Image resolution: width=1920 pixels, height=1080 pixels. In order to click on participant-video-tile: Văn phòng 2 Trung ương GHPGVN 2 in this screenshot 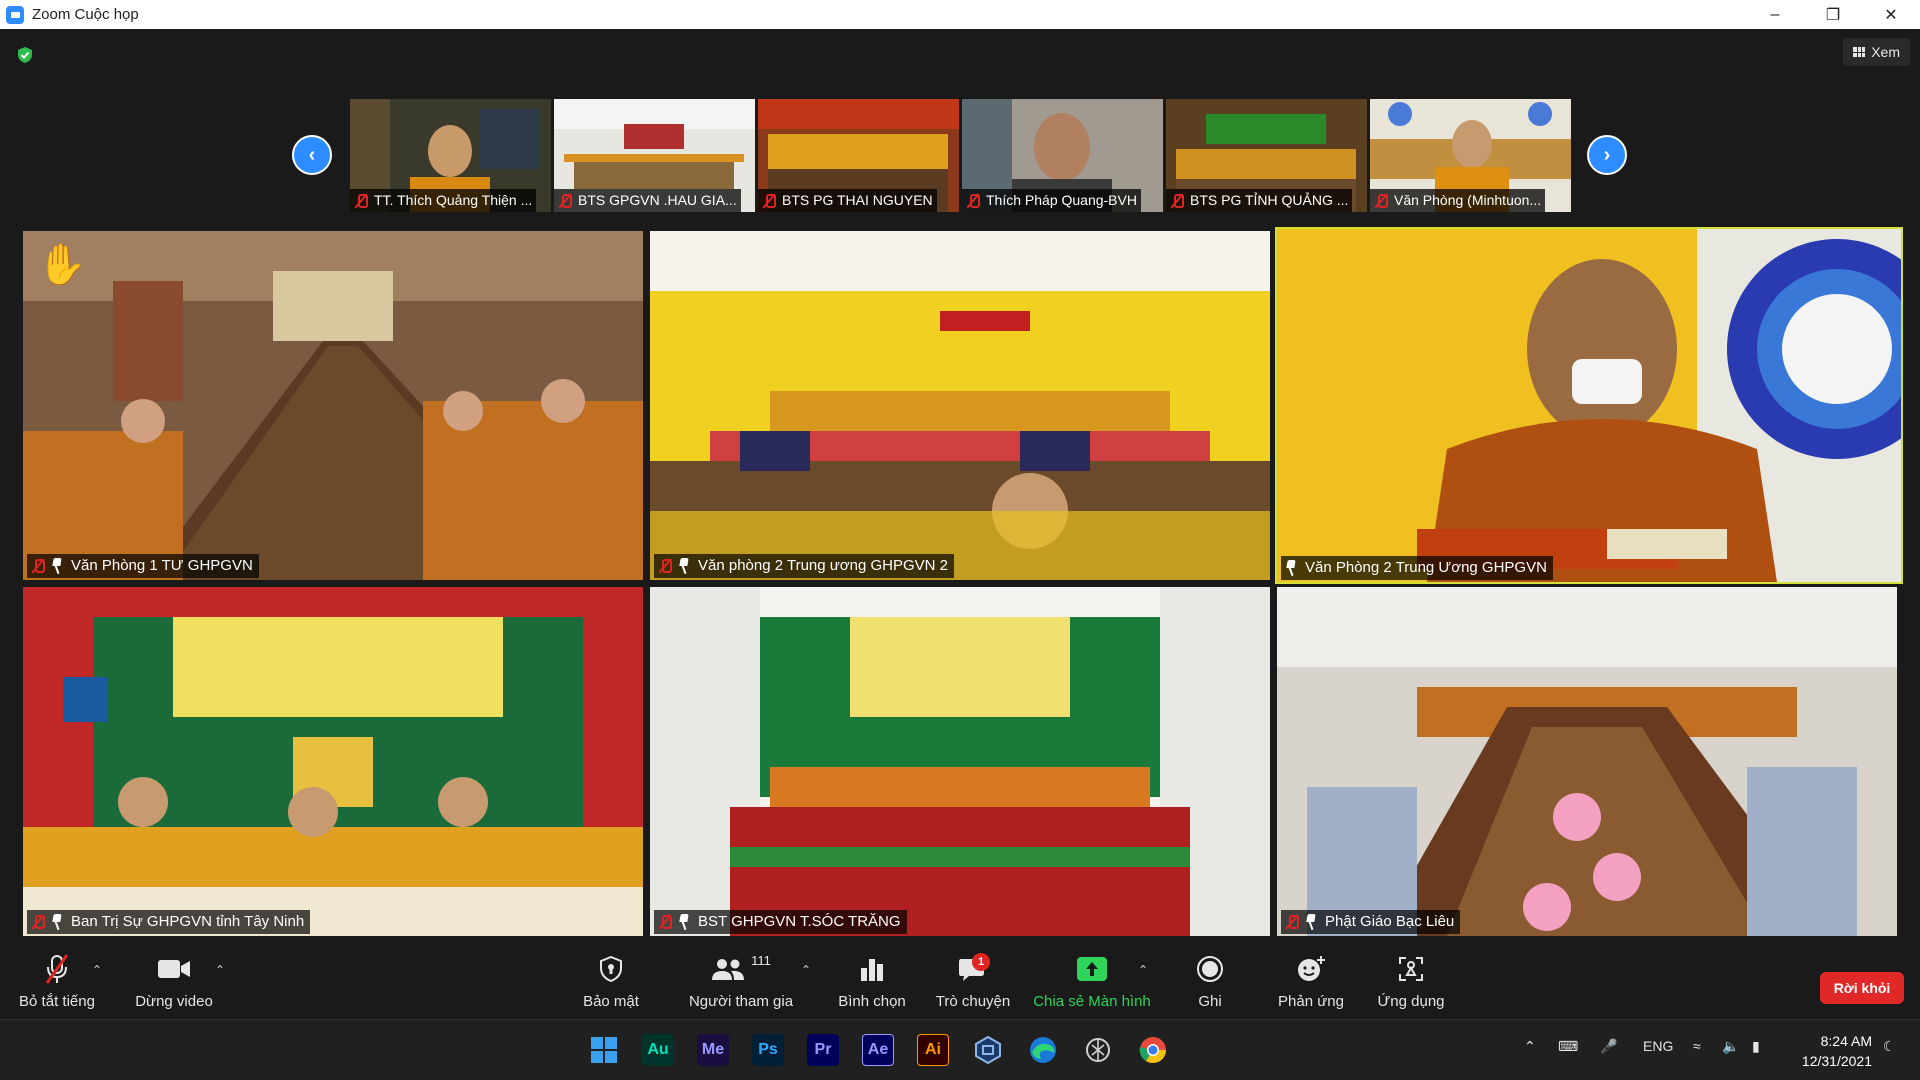, I will do `click(960, 405)`.